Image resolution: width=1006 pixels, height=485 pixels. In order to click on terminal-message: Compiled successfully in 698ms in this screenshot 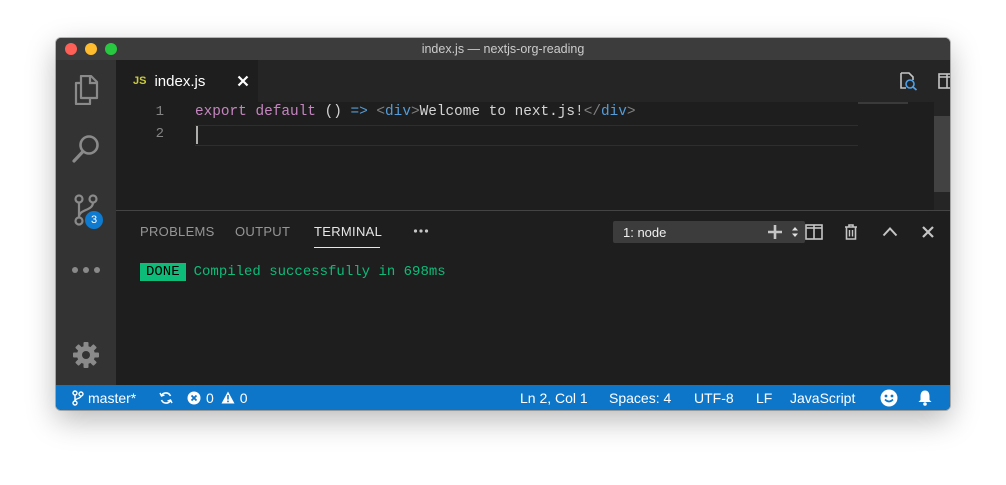, I will do `click(319, 272)`.